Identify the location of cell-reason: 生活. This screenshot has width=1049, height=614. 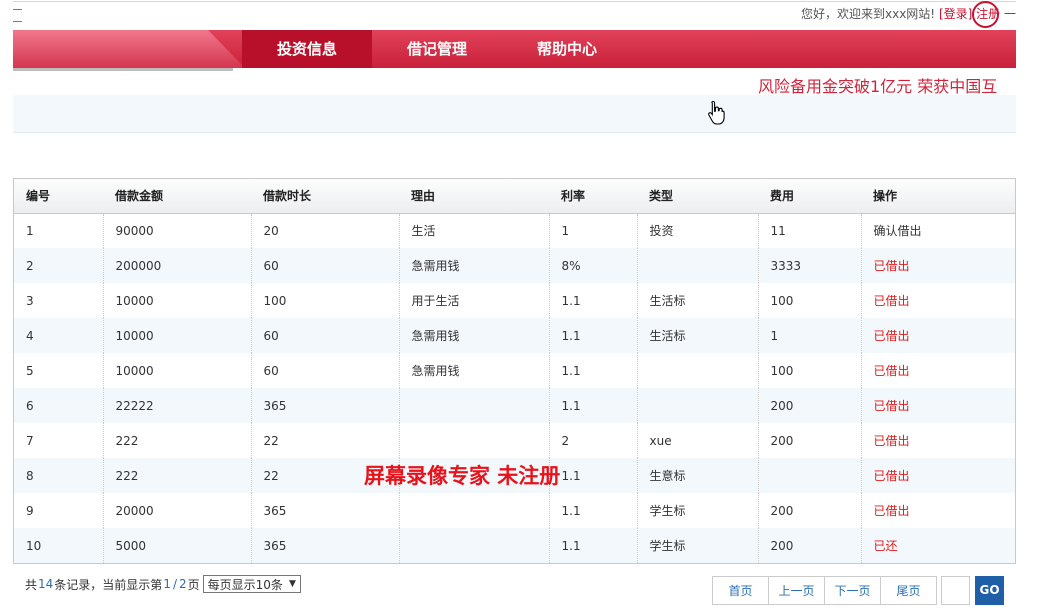
(473, 230).